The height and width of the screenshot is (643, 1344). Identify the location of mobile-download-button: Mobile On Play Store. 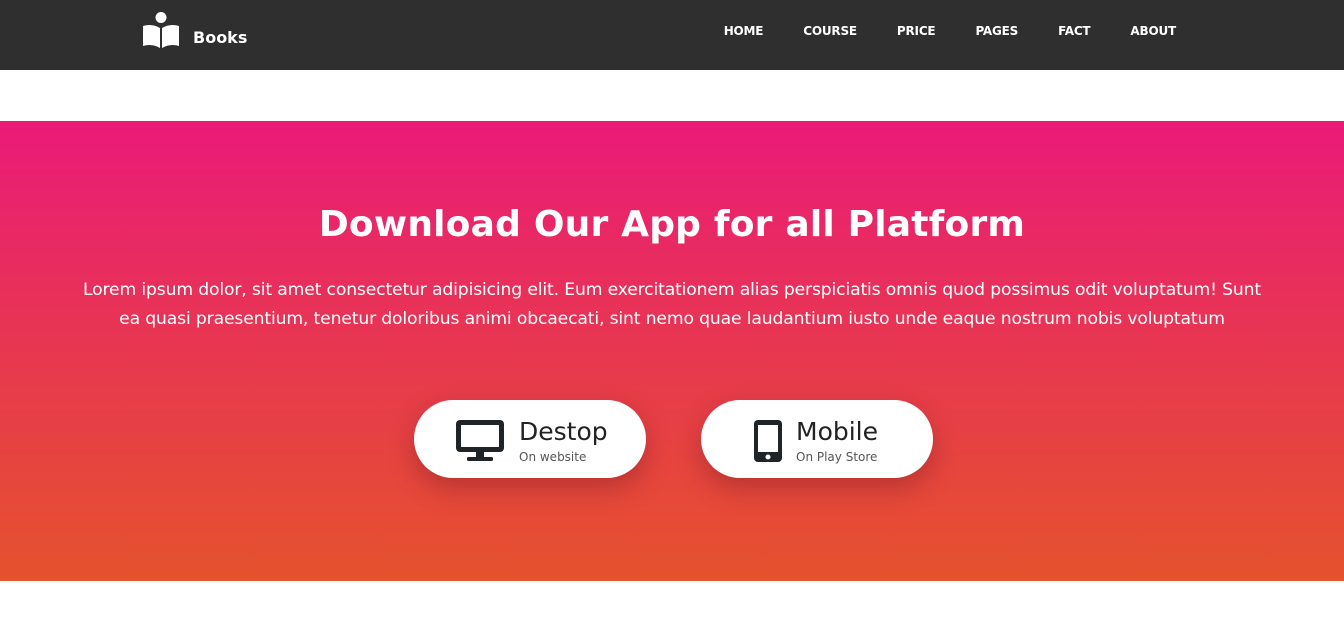
(817, 439).